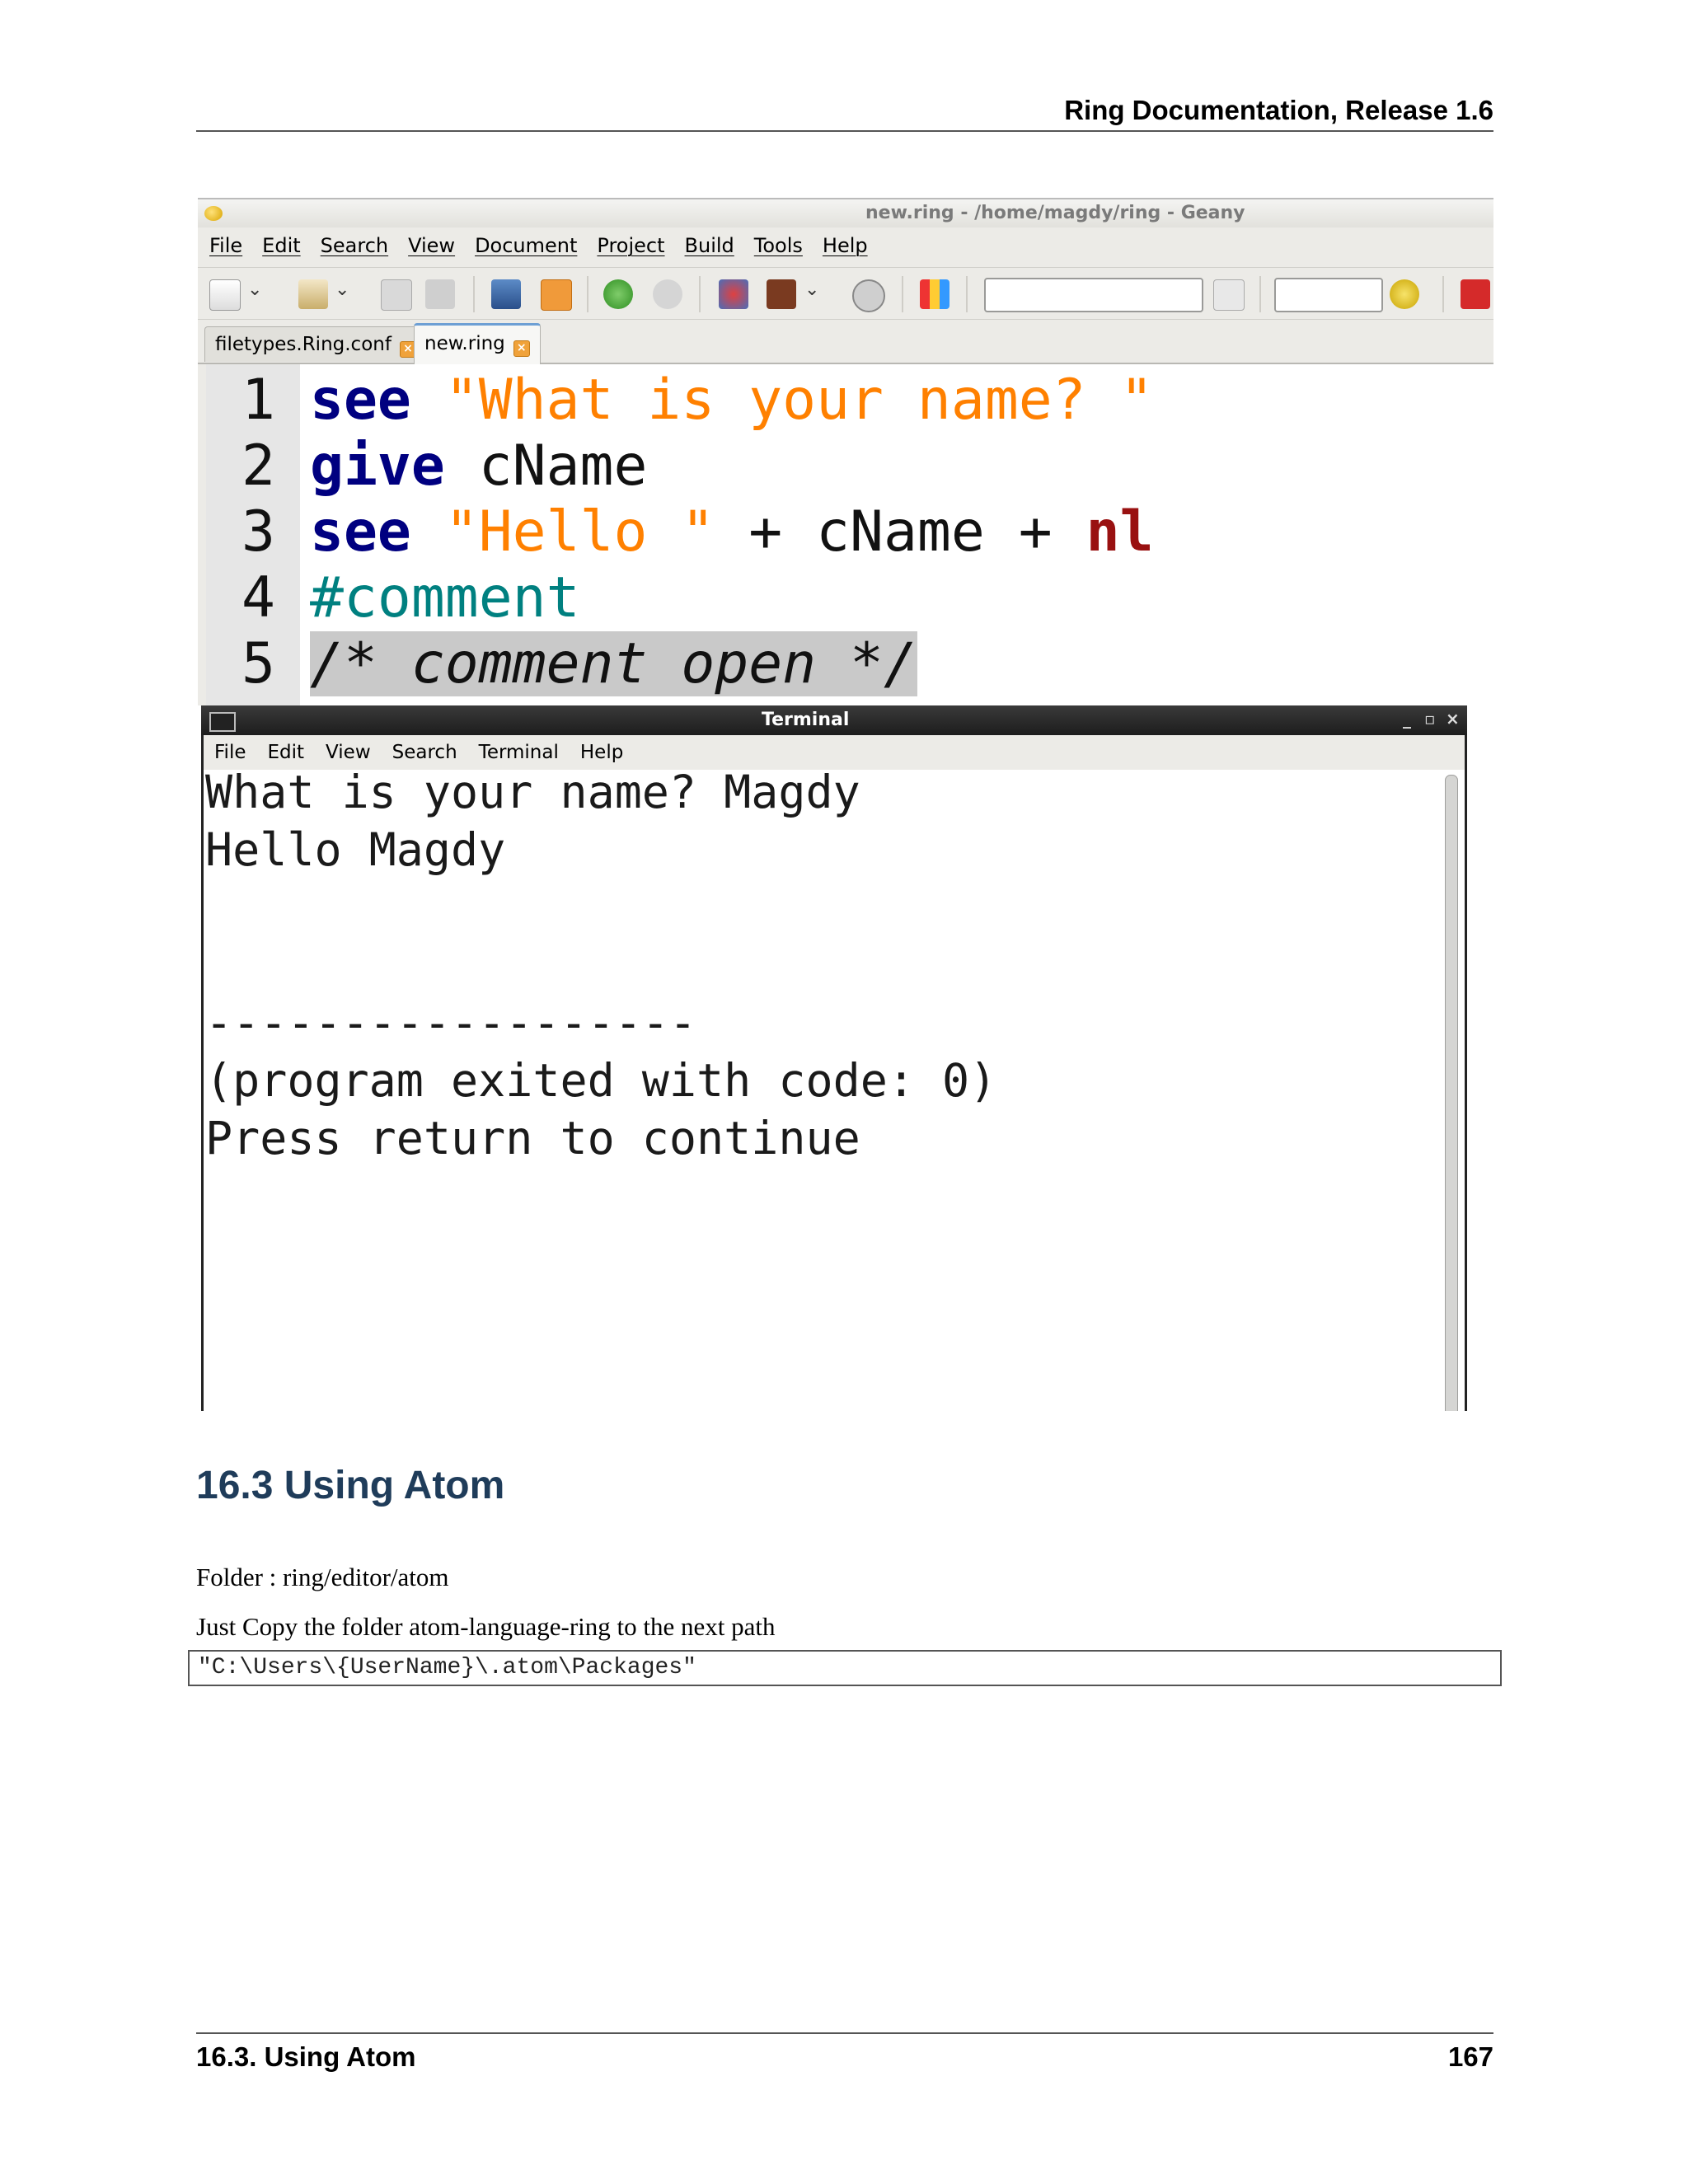  I want to click on menu-item-document: Document, so click(524, 245).